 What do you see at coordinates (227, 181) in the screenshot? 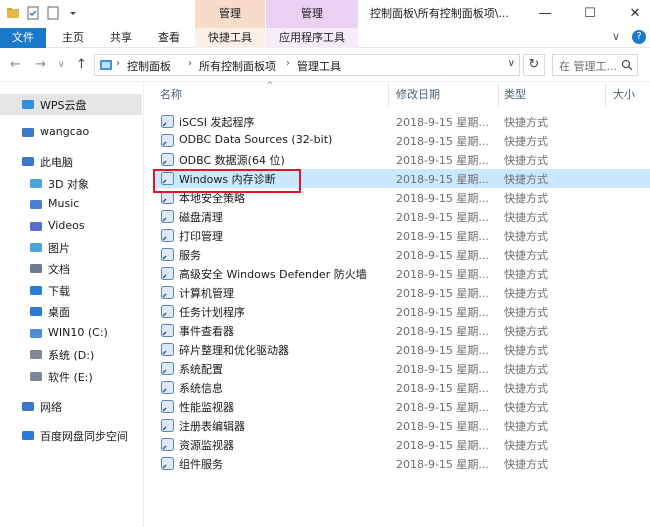
I see `highlight-annotation` at bounding box center [227, 181].